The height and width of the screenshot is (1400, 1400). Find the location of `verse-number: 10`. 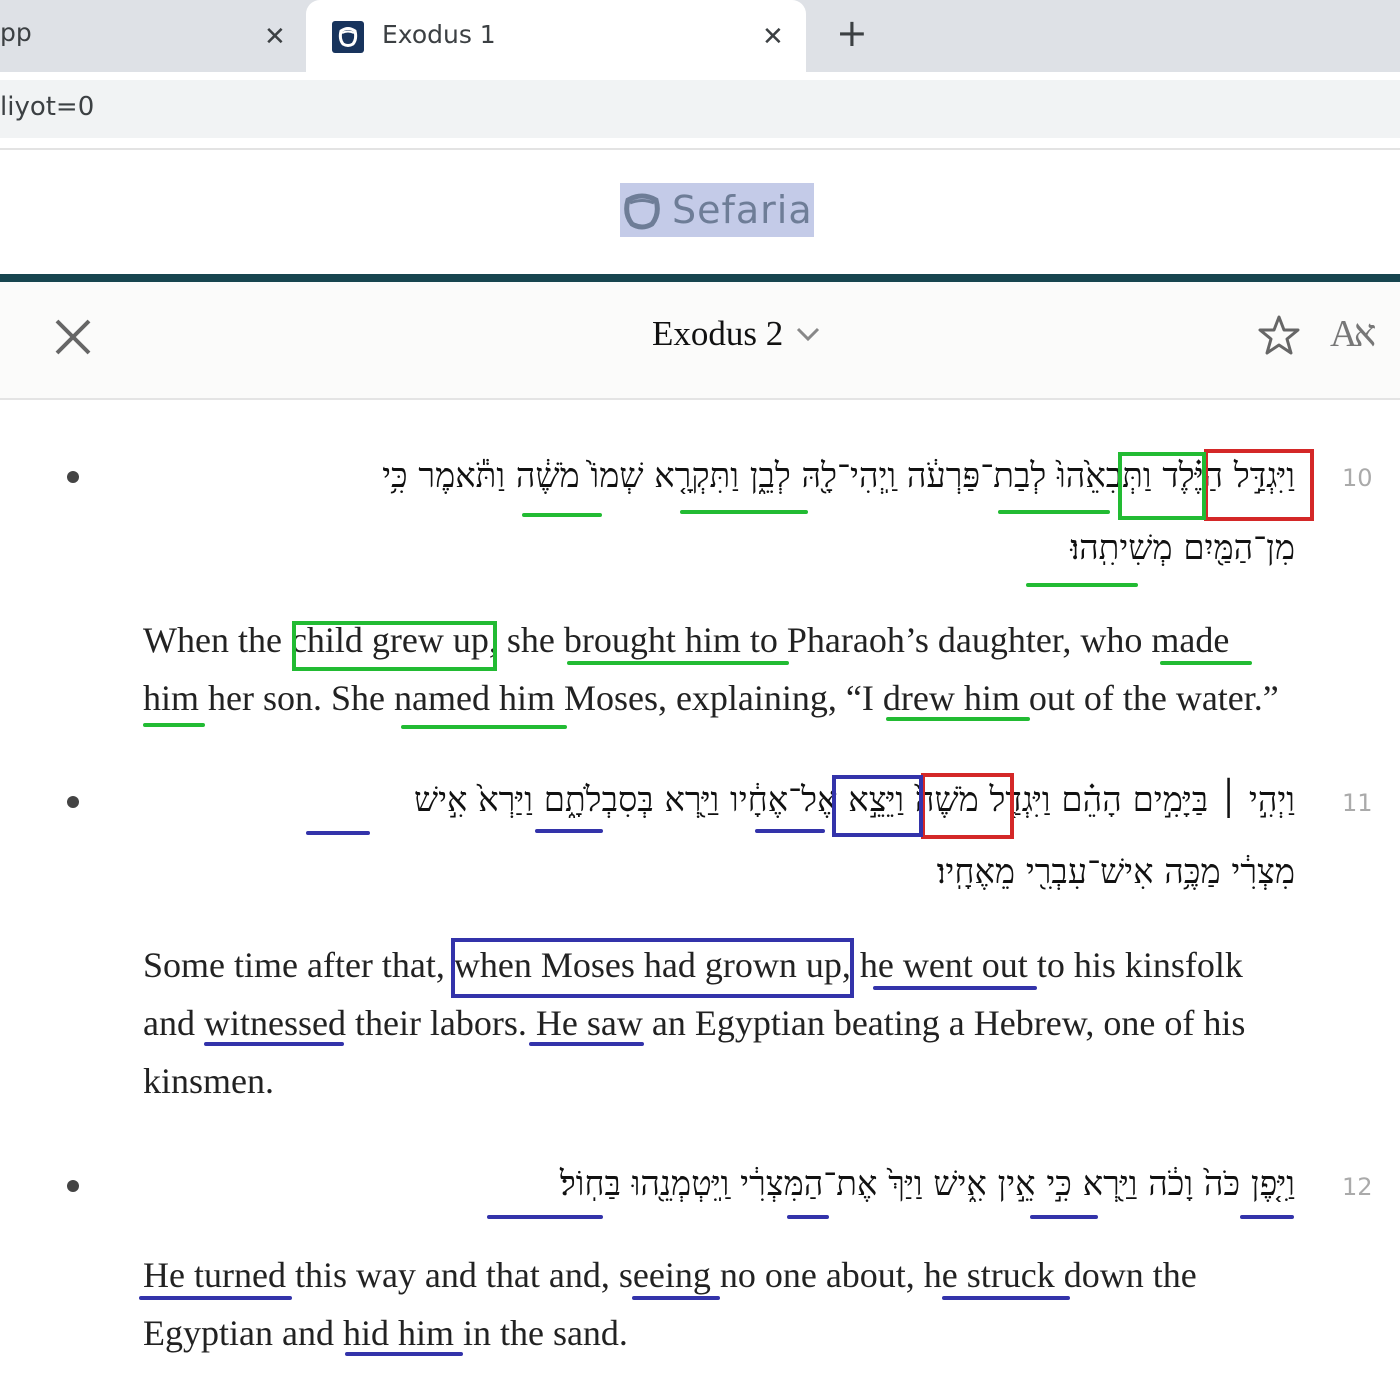

verse-number: 10 is located at coordinates (1357, 478).